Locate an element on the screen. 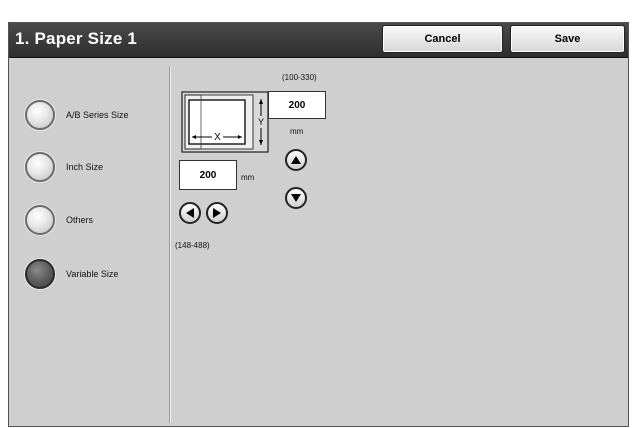 Image resolution: width=634 pixels, height=428 pixels. left-arrow-icon is located at coordinates (190, 213).